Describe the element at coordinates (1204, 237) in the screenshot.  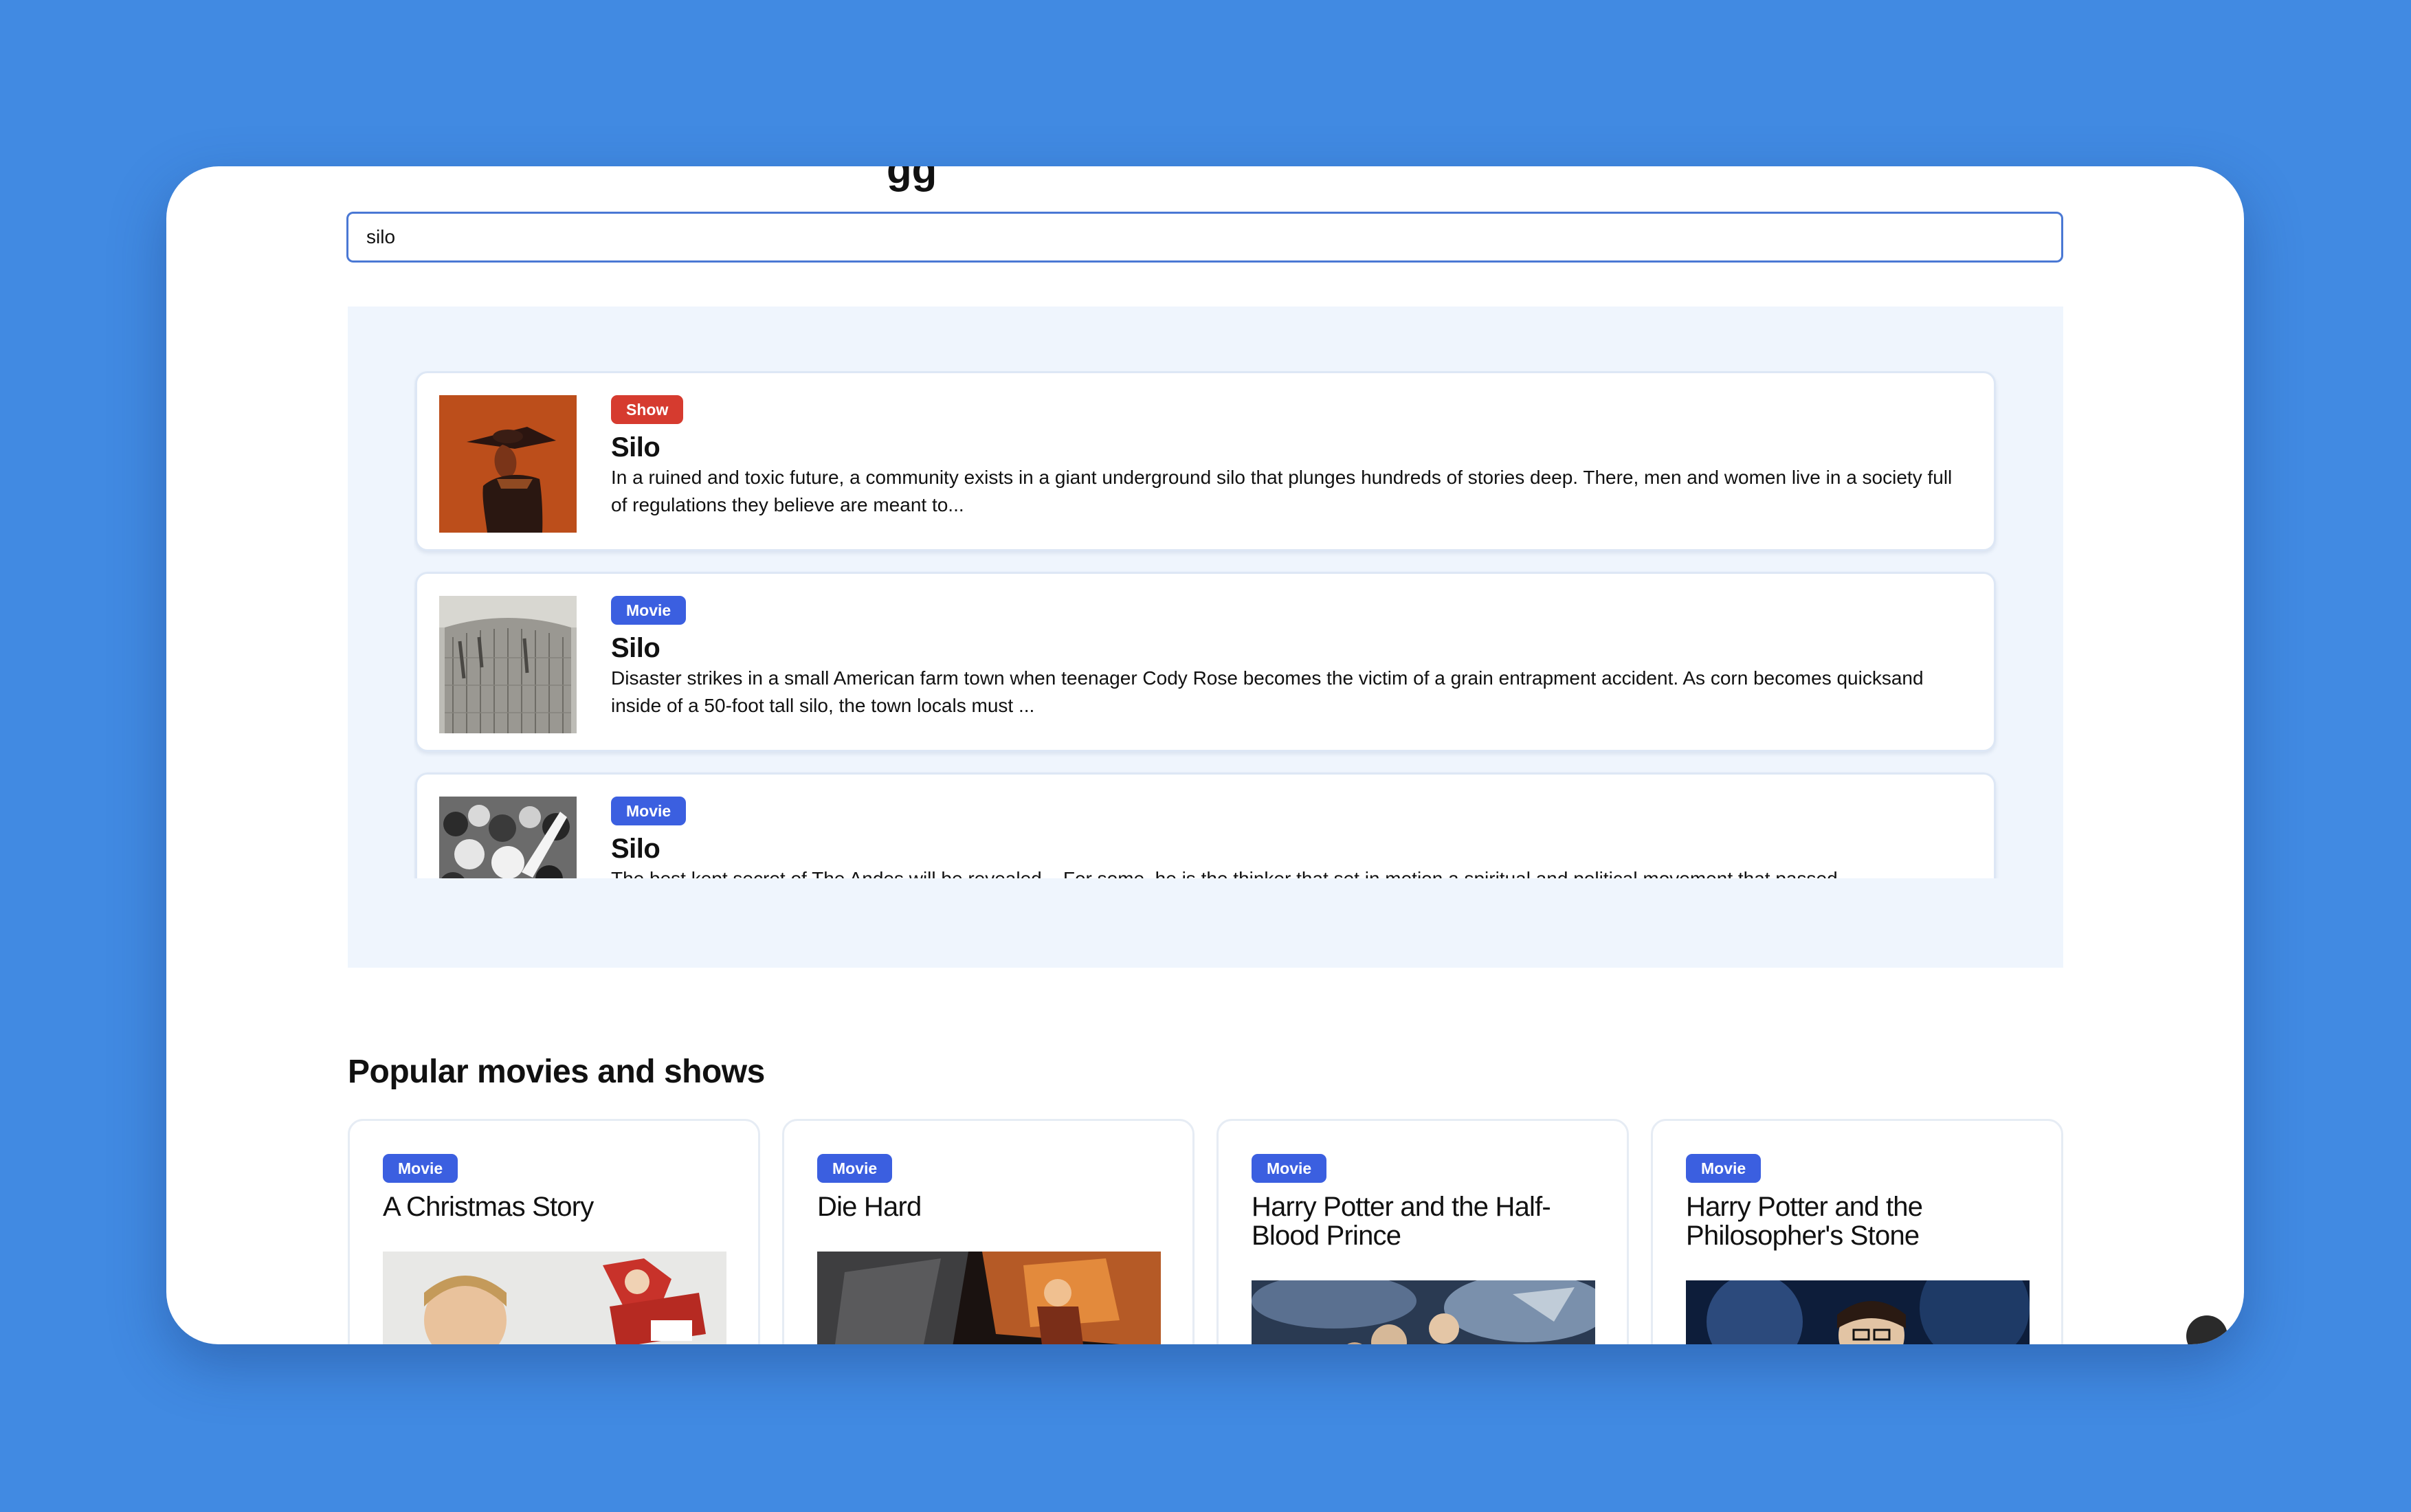
I see `search-input` at that location.